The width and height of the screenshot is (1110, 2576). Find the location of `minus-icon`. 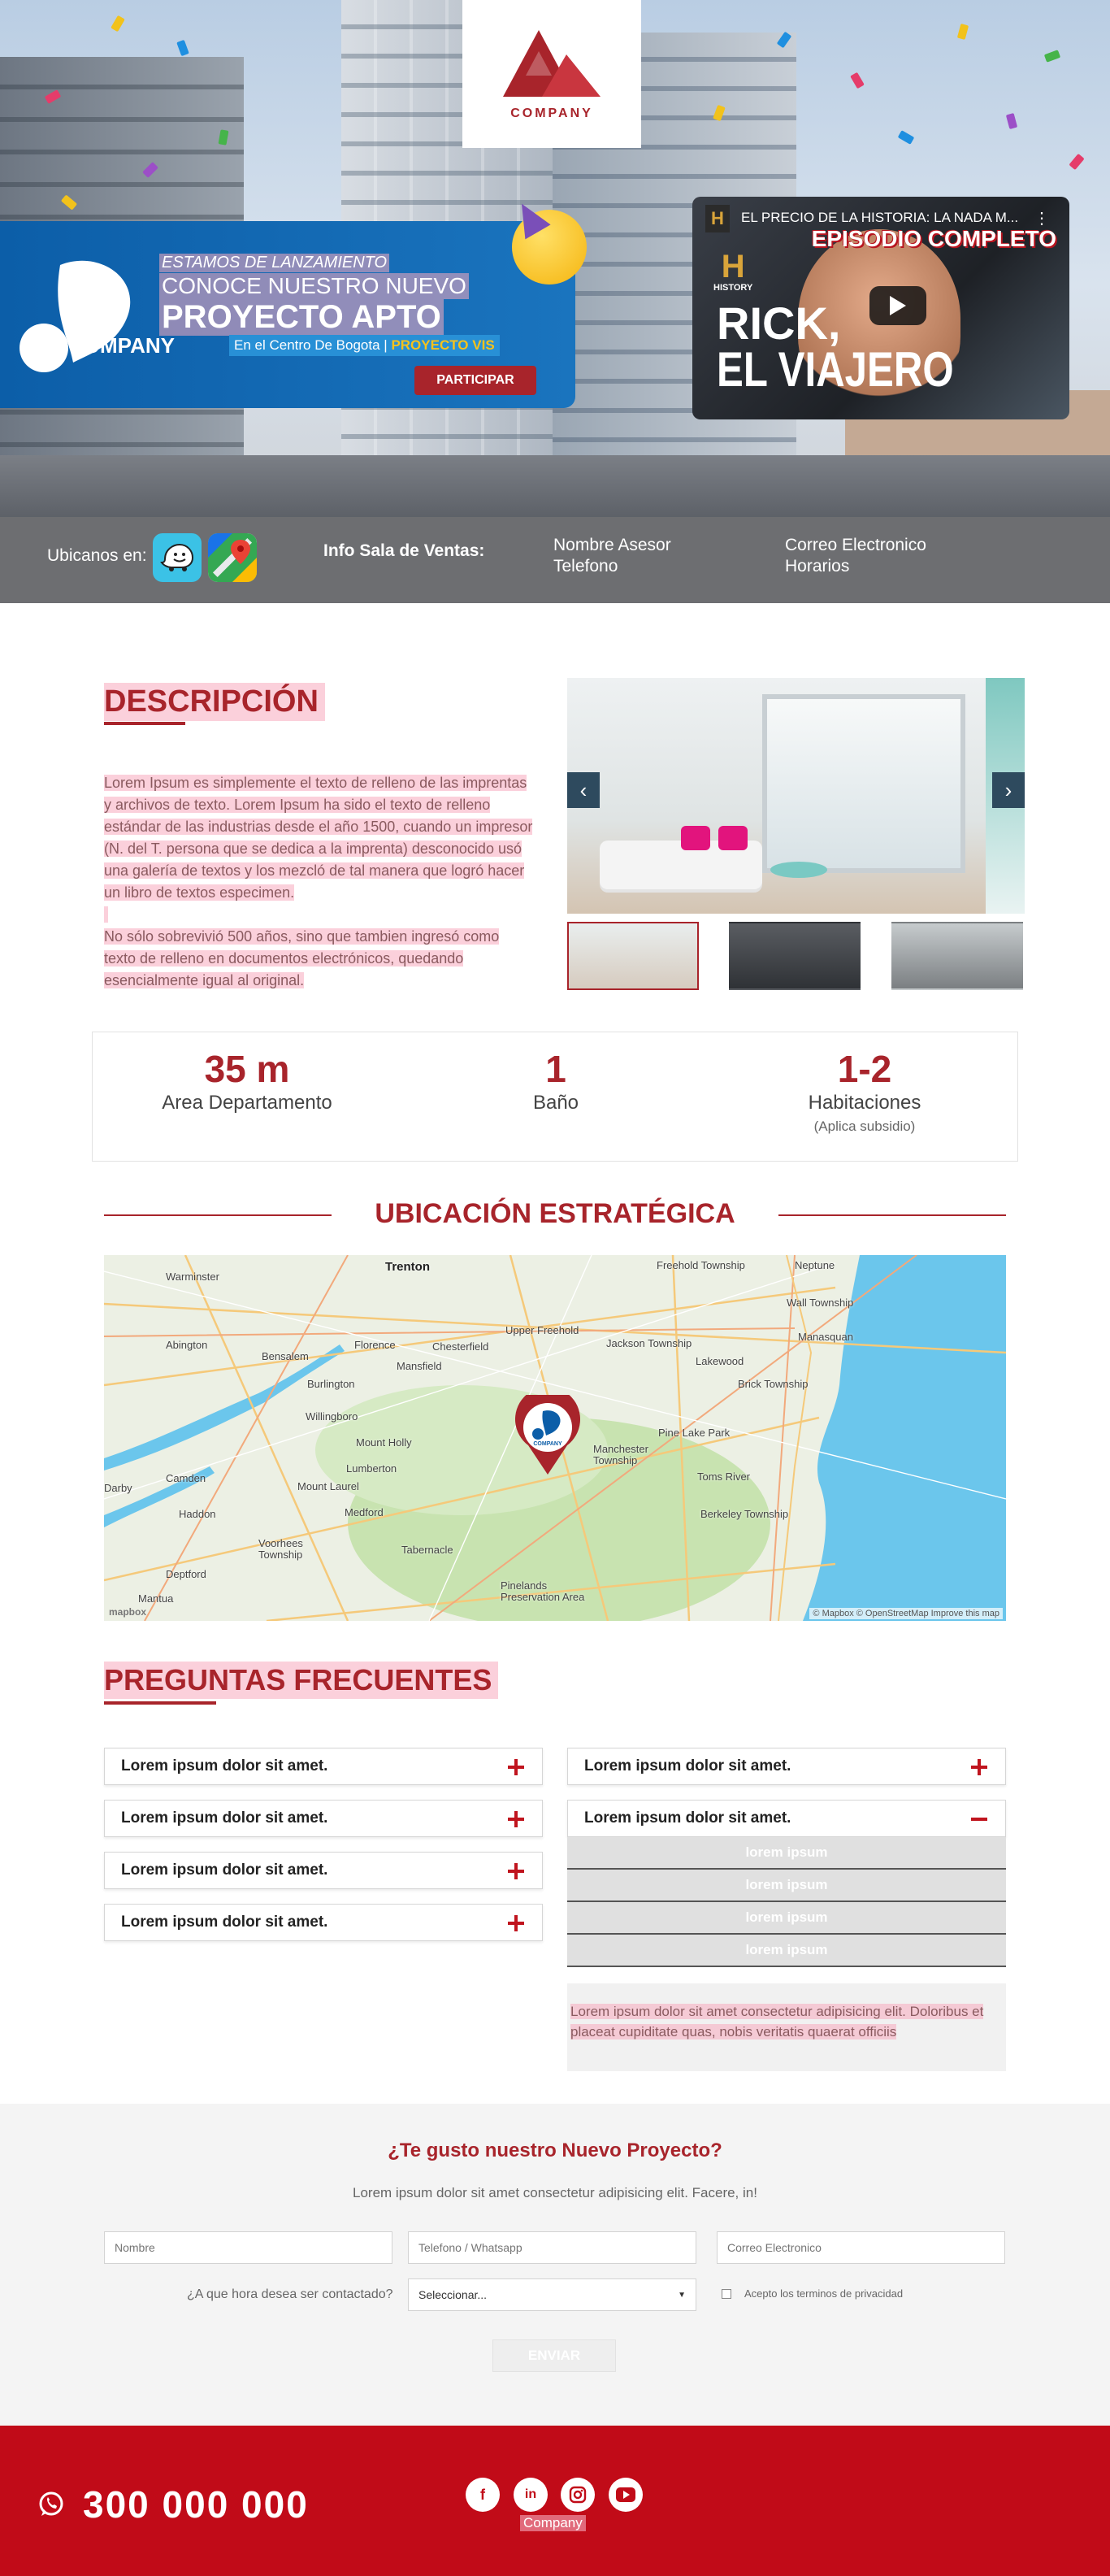

minus-icon is located at coordinates (979, 1819).